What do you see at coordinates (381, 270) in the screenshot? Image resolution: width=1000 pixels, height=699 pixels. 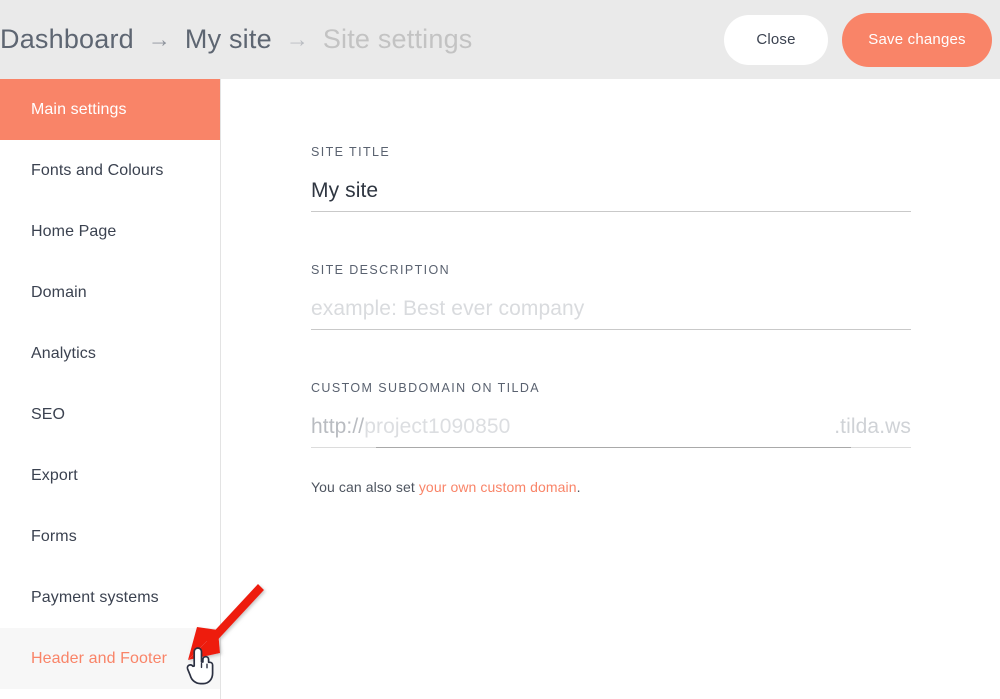 I see `site-description-label: SITE DESCRIPTION` at bounding box center [381, 270].